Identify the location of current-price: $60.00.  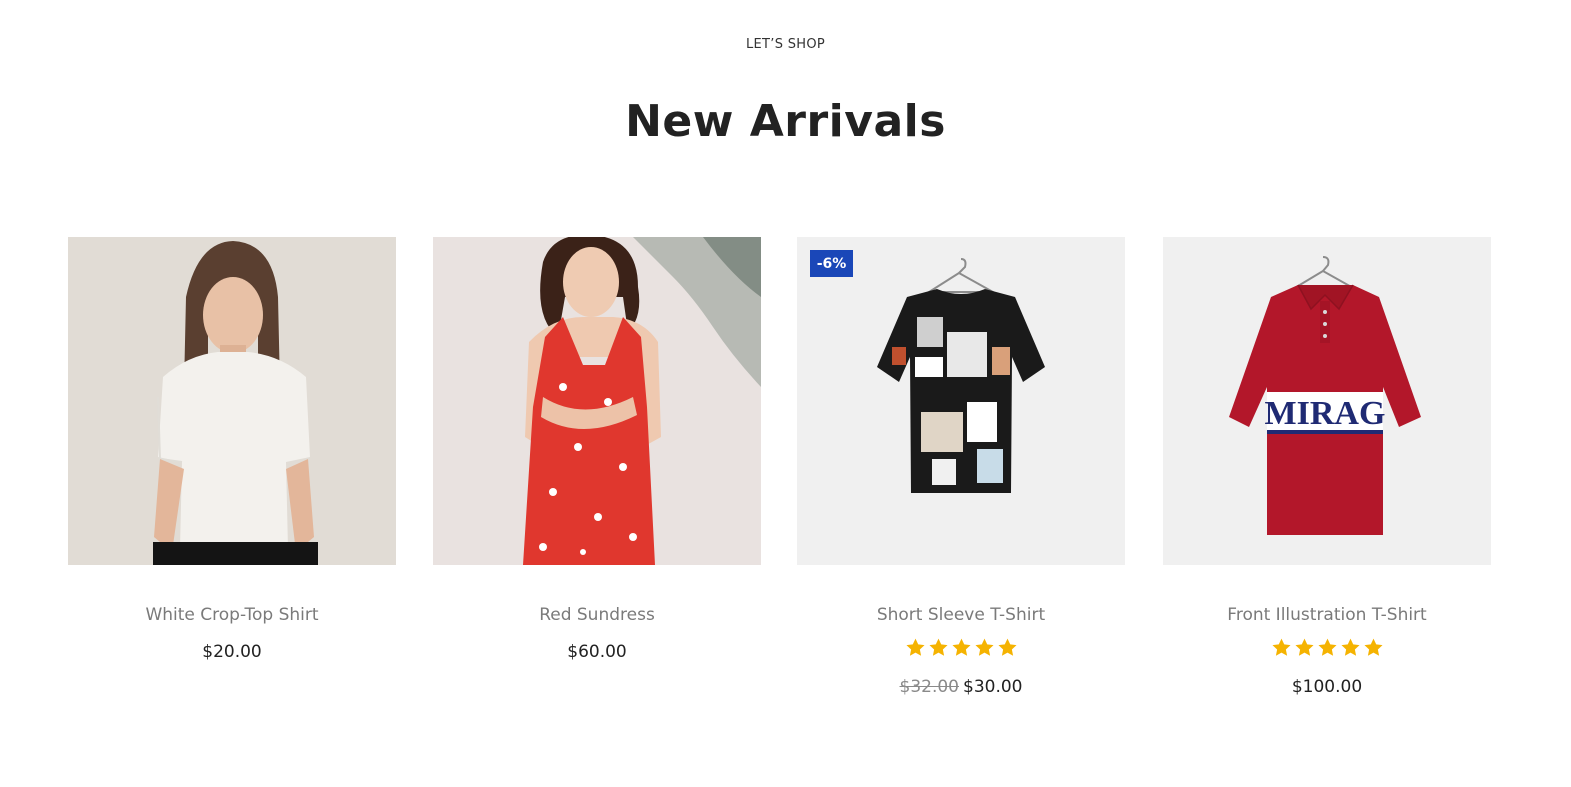
(597, 652).